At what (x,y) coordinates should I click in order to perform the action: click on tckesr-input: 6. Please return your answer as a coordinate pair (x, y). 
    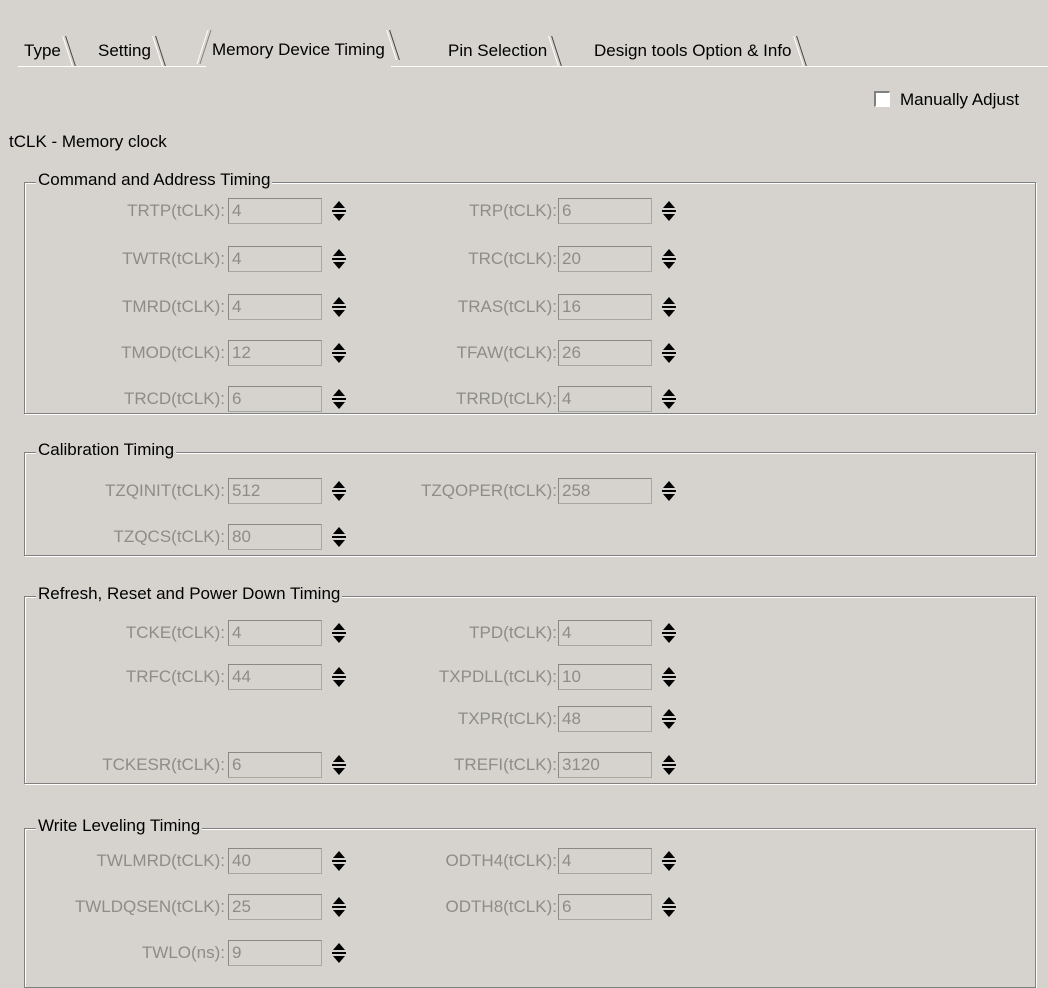
    Looking at the image, I should click on (275, 765).